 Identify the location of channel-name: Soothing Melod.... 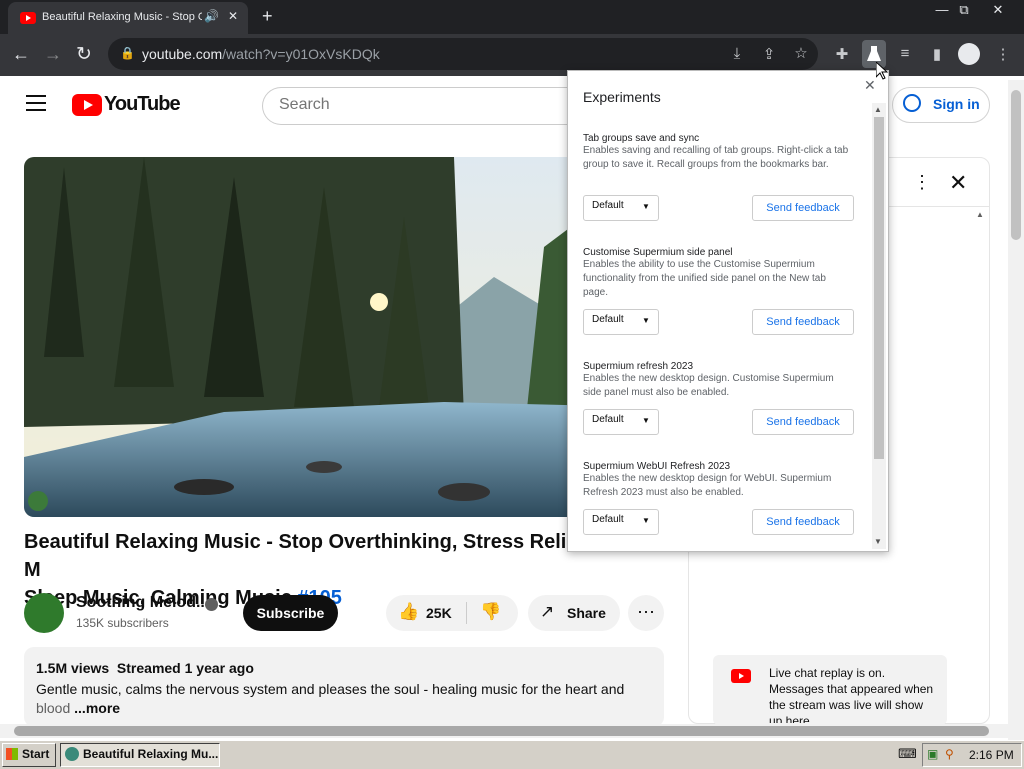
(142, 603).